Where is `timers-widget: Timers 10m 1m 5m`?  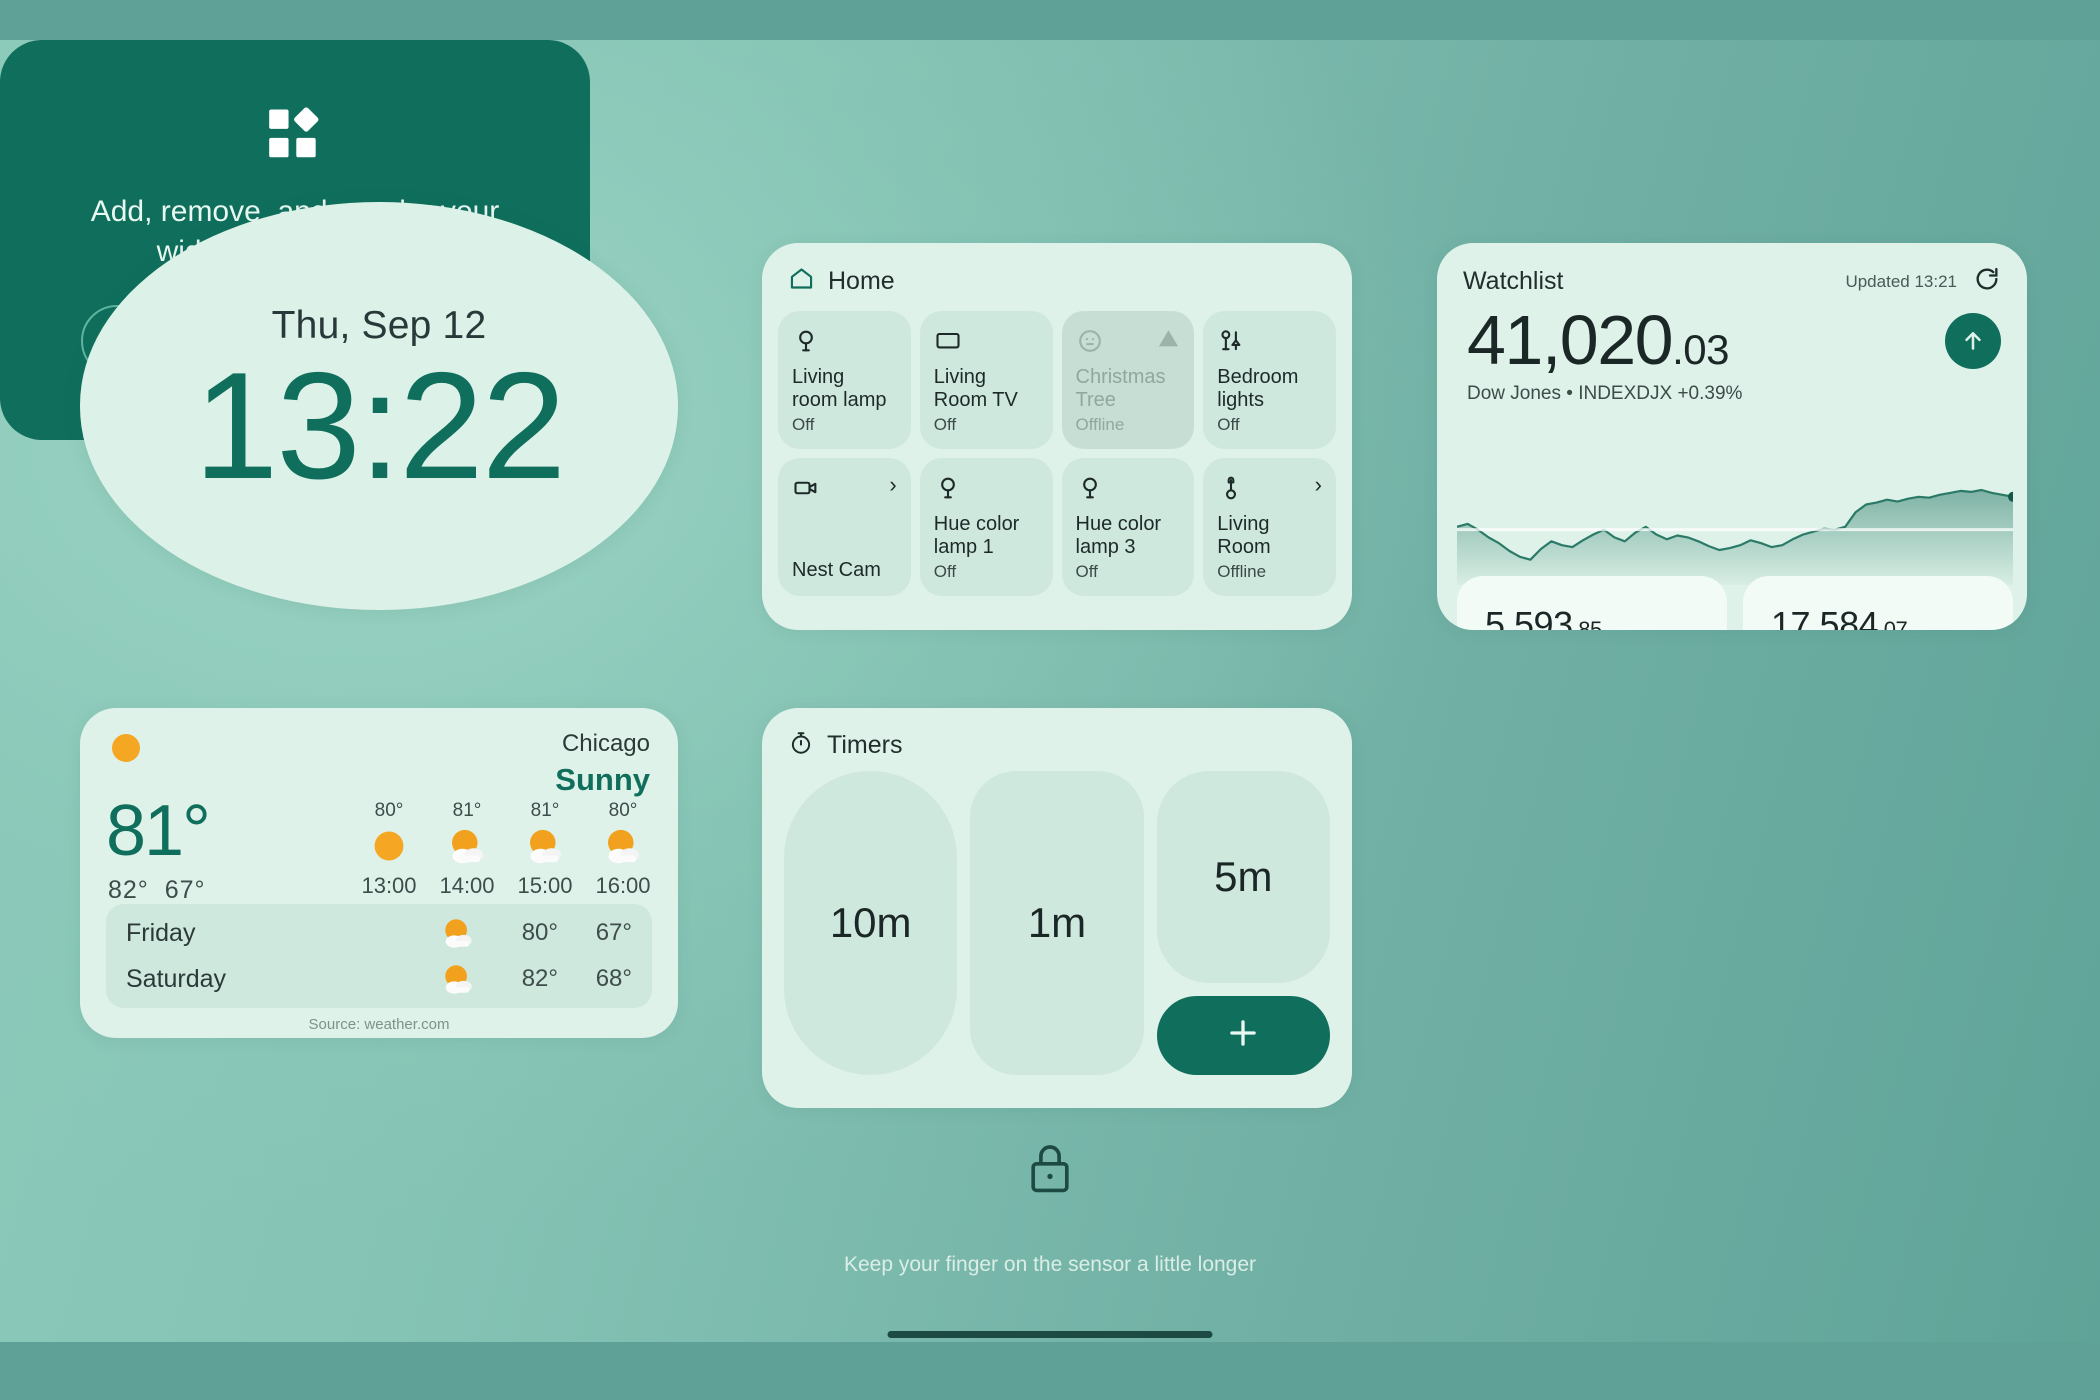
timers-widget: Timers 10m 1m 5m is located at coordinates (1057, 908).